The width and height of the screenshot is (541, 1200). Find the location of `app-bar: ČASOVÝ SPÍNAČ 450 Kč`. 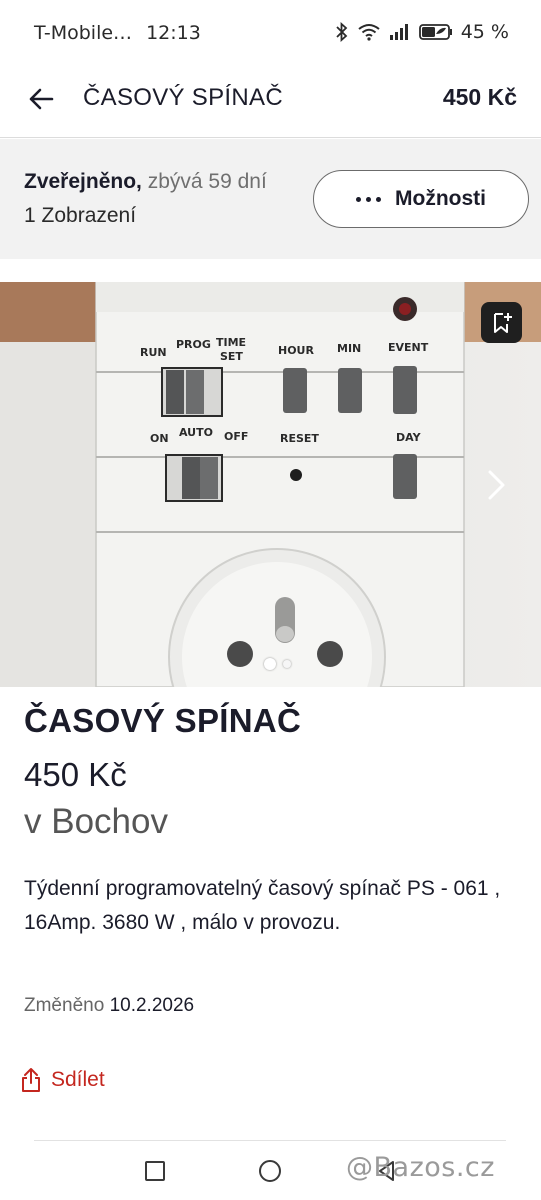

app-bar: ČASOVÝ SPÍNAČ 450 Kč is located at coordinates (270, 102).